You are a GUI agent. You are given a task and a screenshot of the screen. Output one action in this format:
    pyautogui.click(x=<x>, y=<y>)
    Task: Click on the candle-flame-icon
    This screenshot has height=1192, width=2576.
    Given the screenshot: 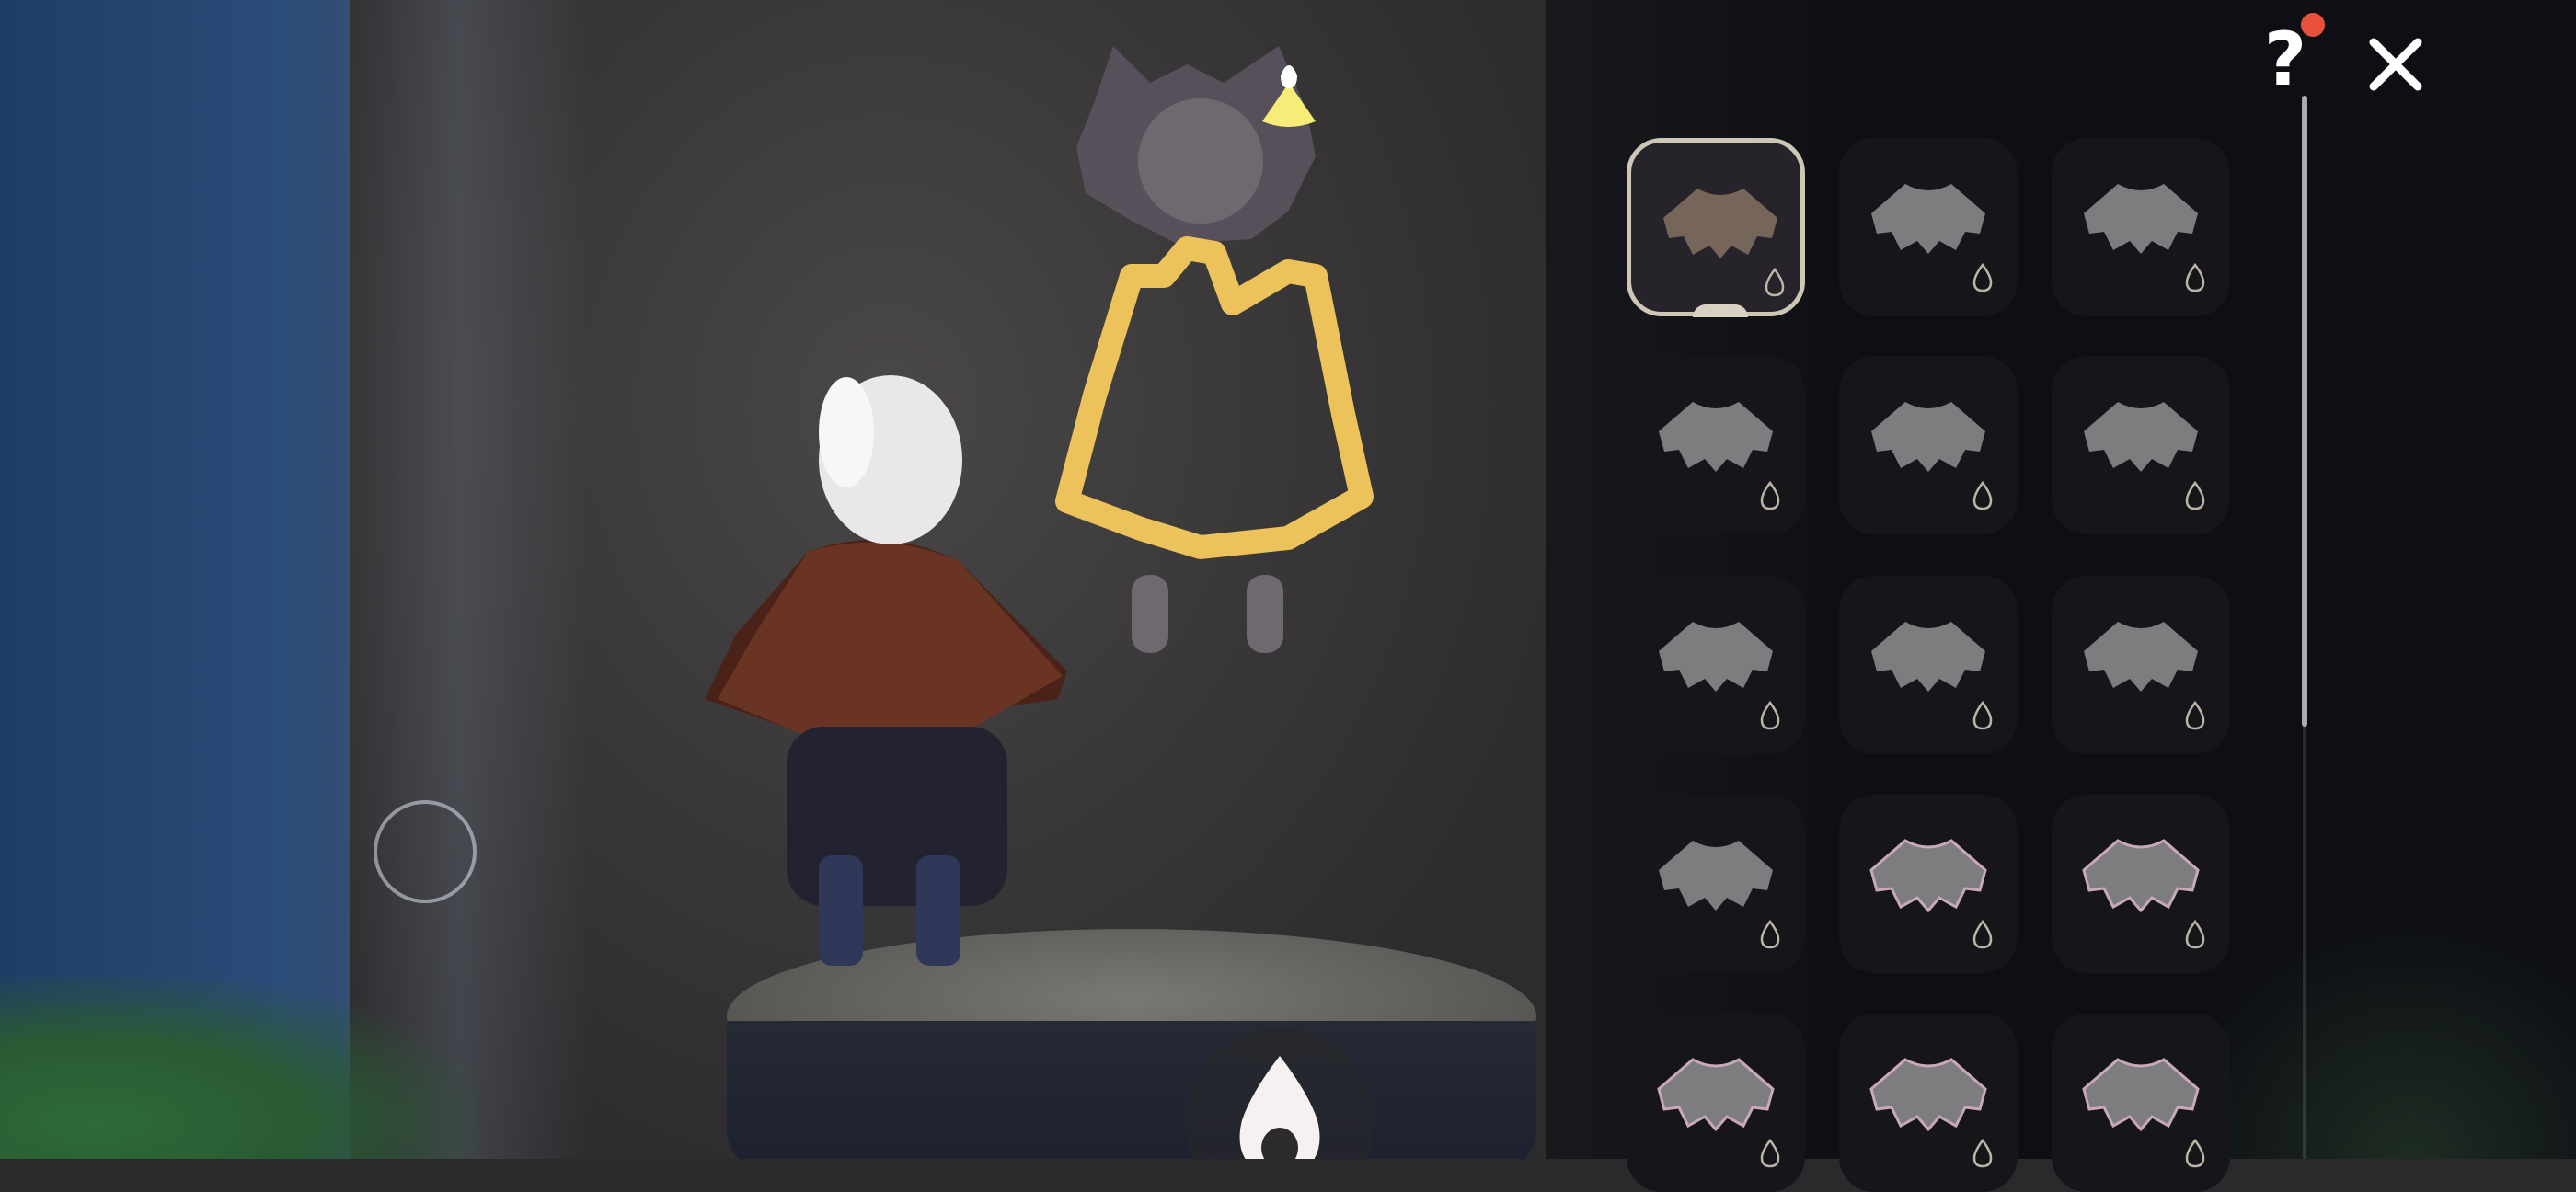 What is the action you would take?
    pyautogui.click(x=1279, y=1107)
    